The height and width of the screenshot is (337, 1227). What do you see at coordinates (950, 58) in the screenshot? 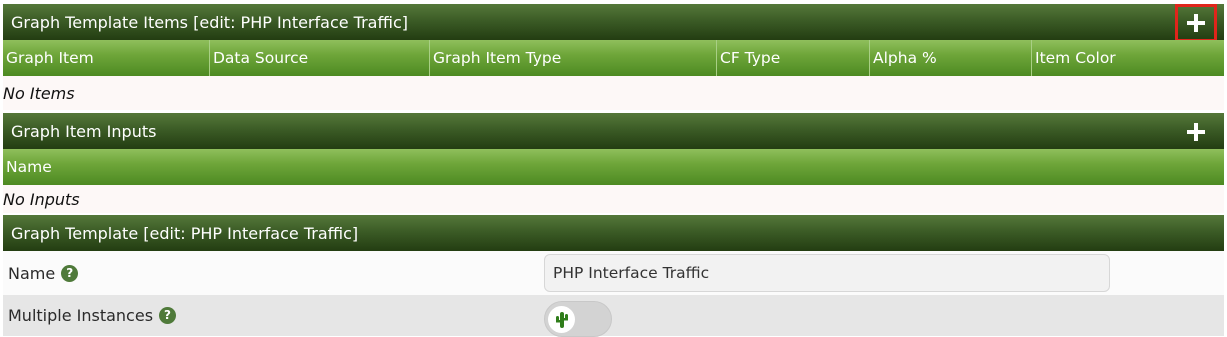
I see `column-alpha: Alpha %` at bounding box center [950, 58].